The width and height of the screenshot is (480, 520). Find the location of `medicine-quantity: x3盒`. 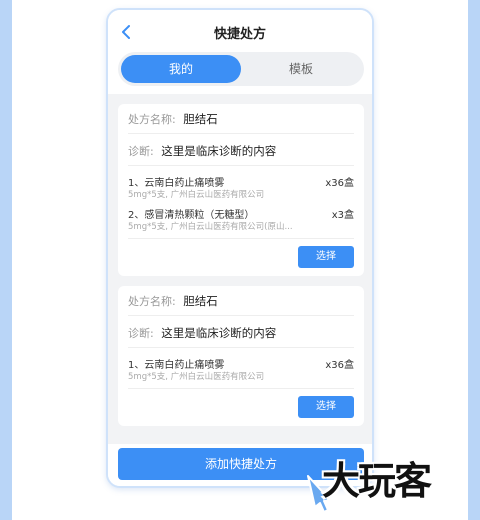

medicine-quantity: x3盒 is located at coordinates (342, 215).